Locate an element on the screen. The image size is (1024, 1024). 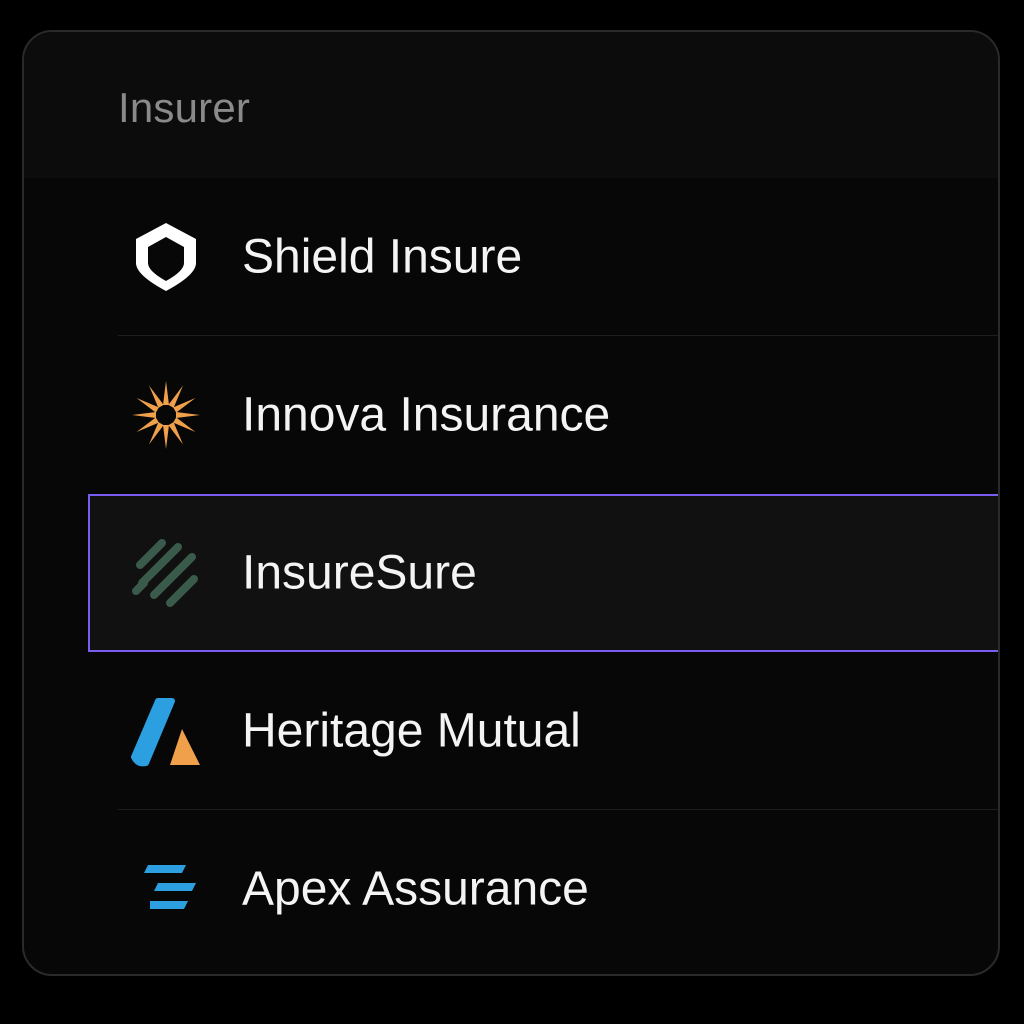
option-label: Heritage Mutual is located at coordinates (411, 731).